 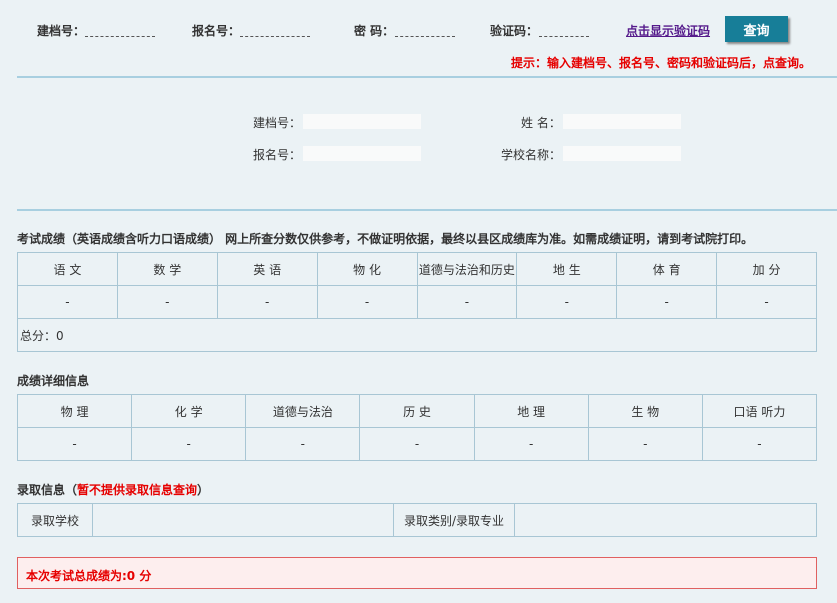 What do you see at coordinates (531, 155) in the screenshot?
I see `info-school-label: 学校名称：` at bounding box center [531, 155].